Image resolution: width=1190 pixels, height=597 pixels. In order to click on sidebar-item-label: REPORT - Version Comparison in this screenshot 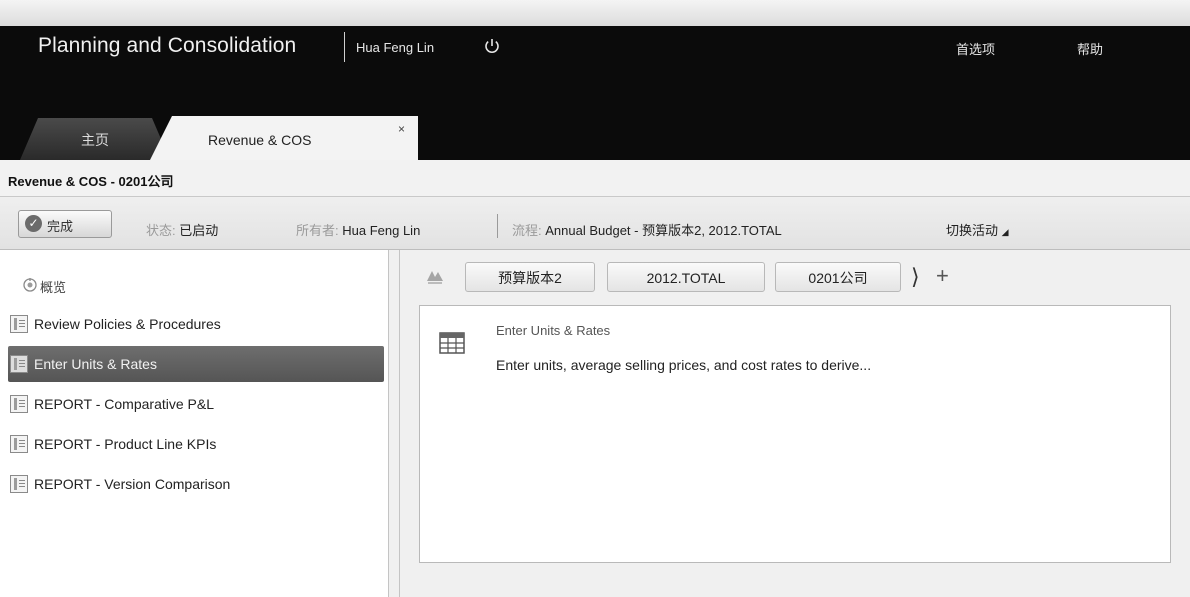, I will do `click(132, 484)`.